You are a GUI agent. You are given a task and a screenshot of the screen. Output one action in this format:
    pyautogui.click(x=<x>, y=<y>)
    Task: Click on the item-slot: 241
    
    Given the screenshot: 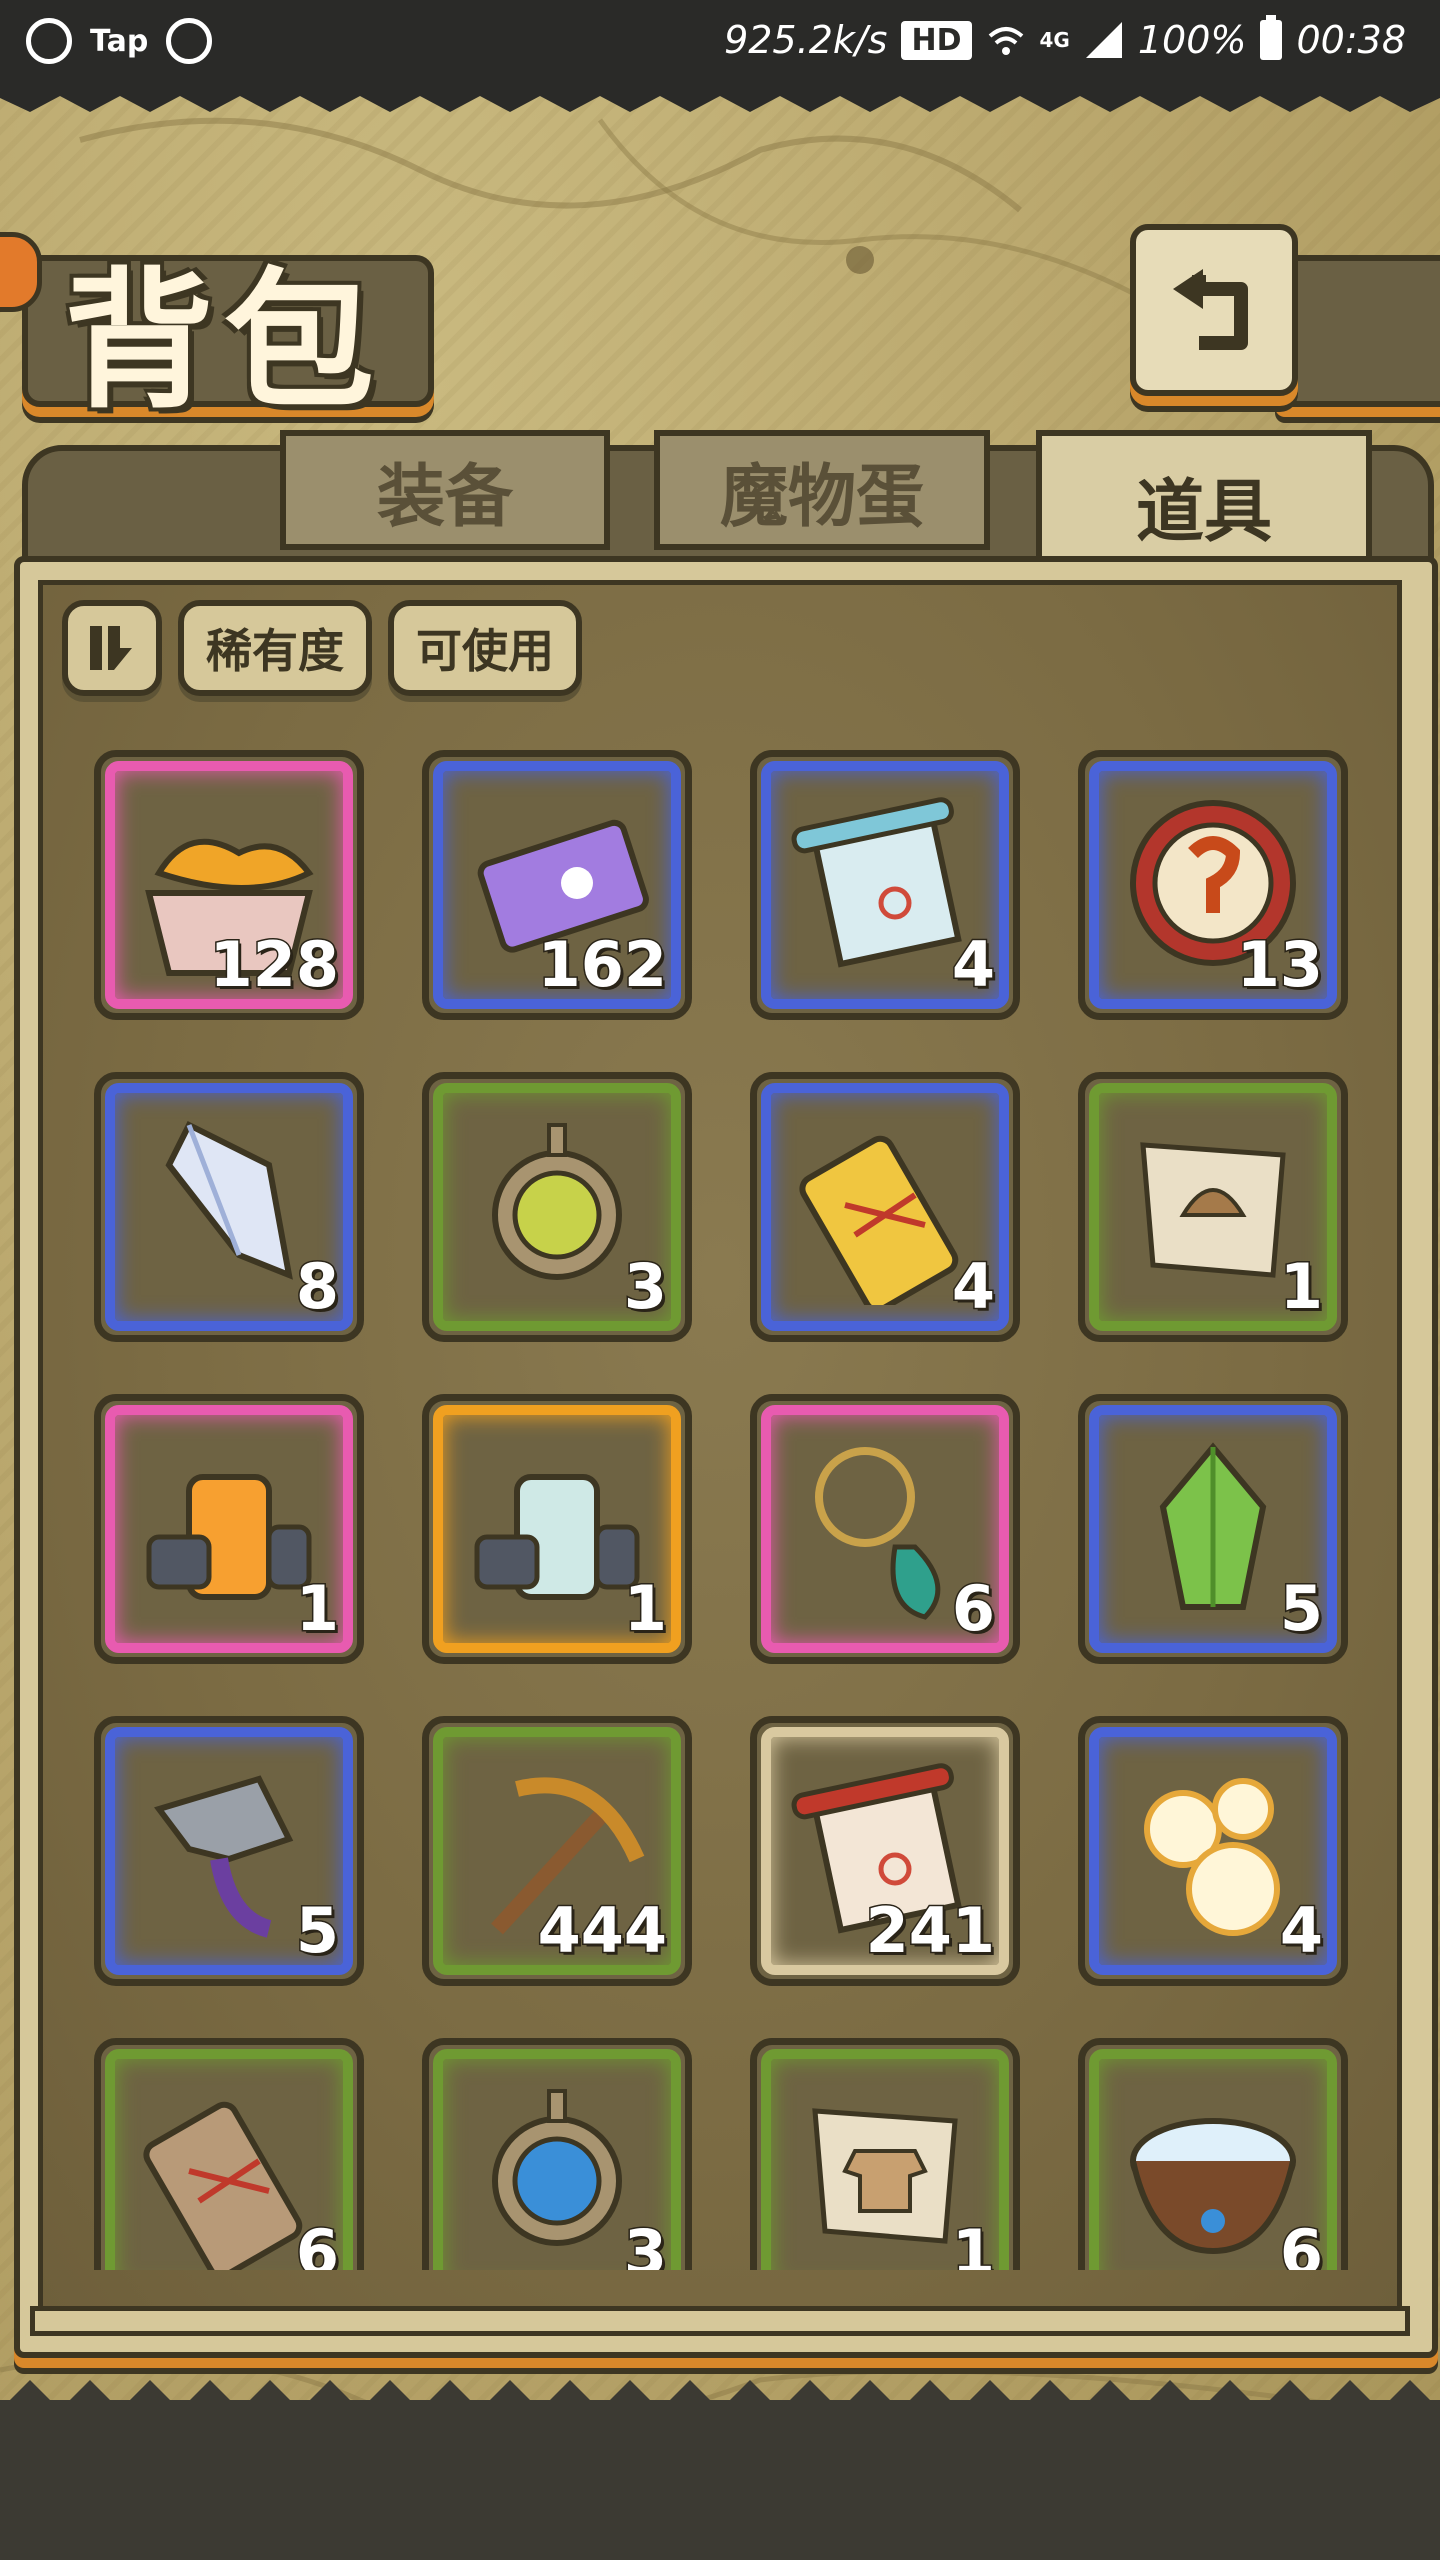 What is the action you would take?
    pyautogui.click(x=885, y=1851)
    